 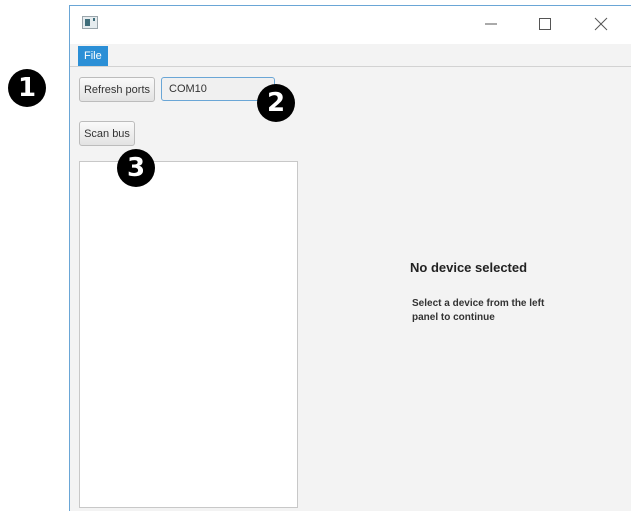 I want to click on minimize-button, so click(x=491, y=24).